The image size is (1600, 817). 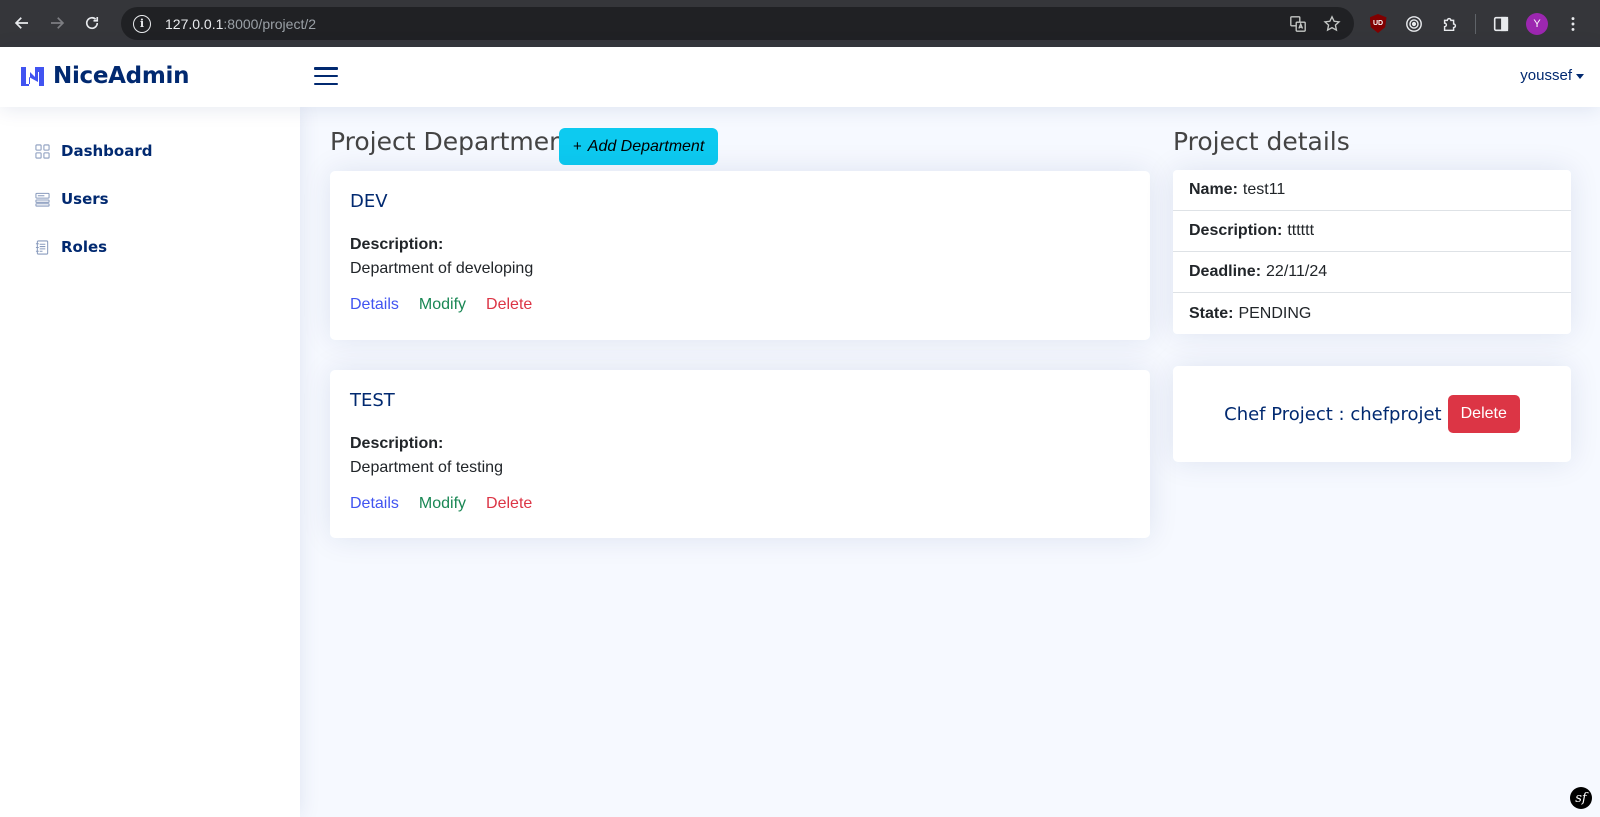 What do you see at coordinates (1297, 271) in the screenshot?
I see `detail-value: 22/11/24` at bounding box center [1297, 271].